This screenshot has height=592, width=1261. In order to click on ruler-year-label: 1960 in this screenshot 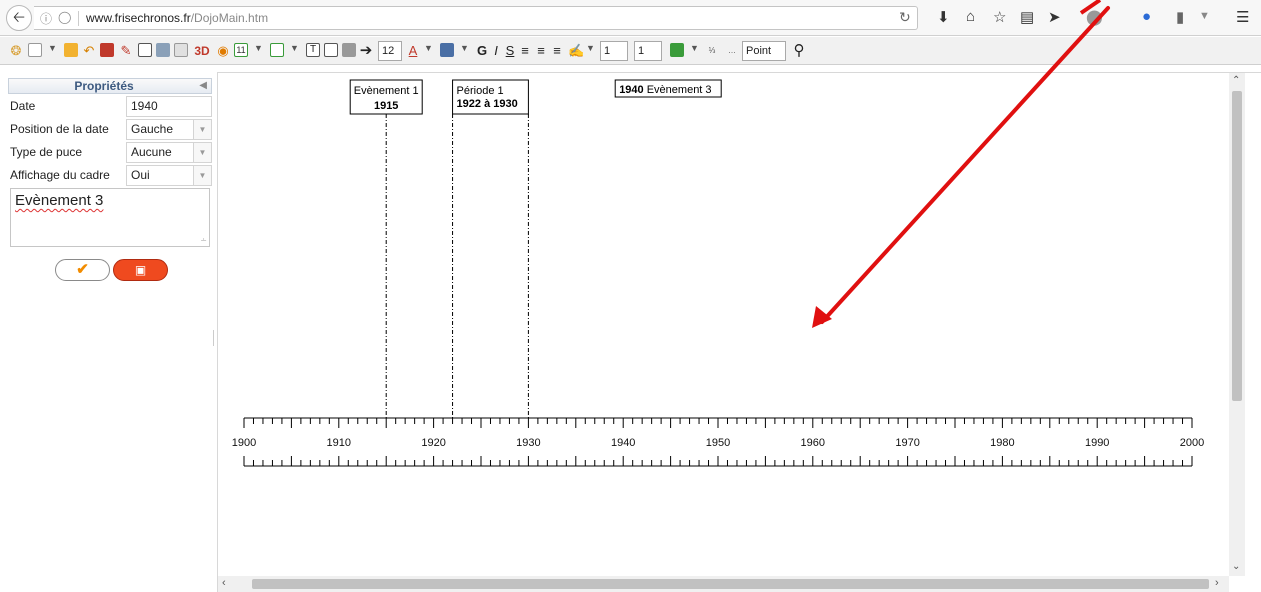, I will do `click(813, 443)`.